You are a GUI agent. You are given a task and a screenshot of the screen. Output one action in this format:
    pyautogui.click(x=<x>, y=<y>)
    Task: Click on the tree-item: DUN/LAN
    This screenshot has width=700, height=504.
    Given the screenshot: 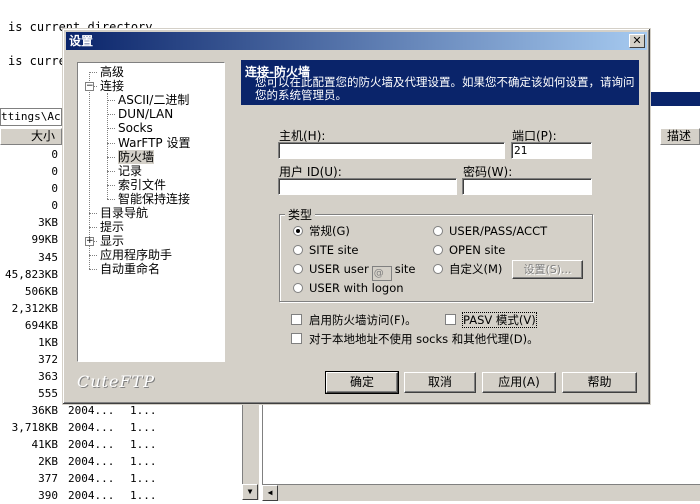 What is the action you would take?
    pyautogui.click(x=145, y=114)
    